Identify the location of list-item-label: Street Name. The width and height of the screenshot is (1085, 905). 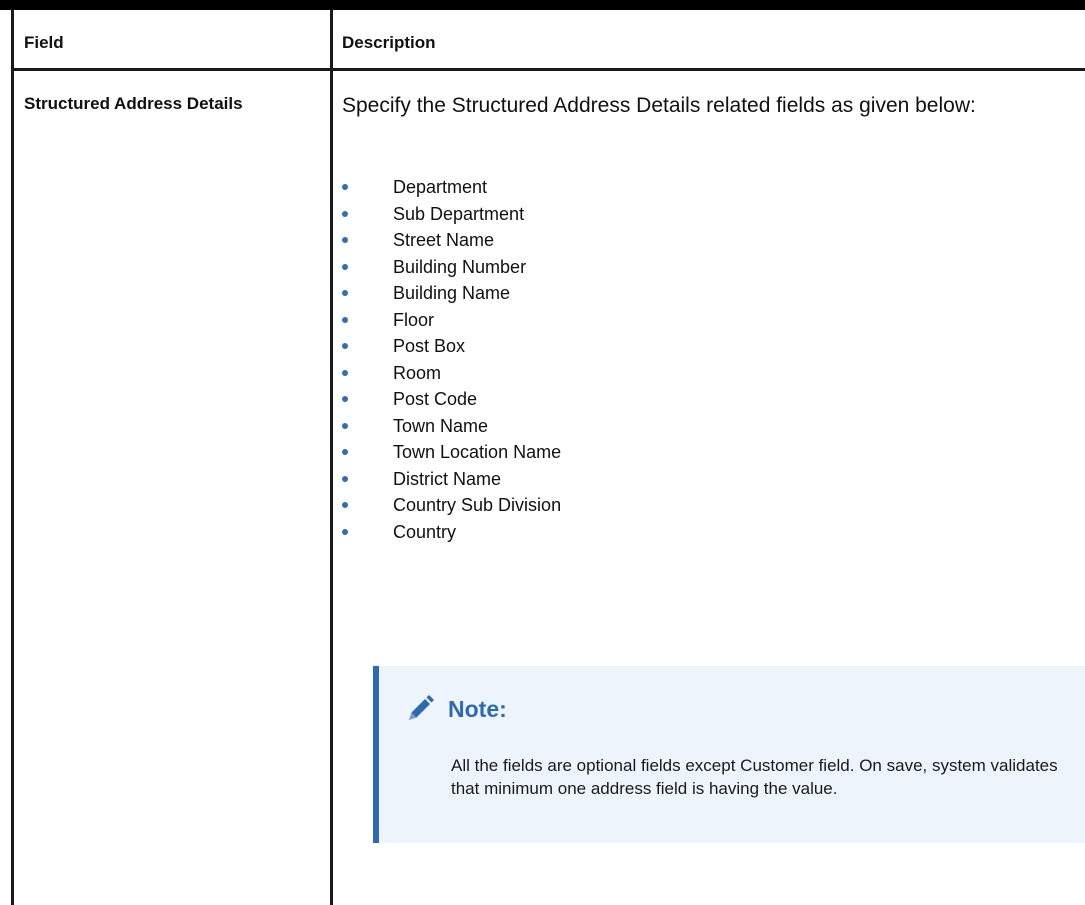
(444, 240).